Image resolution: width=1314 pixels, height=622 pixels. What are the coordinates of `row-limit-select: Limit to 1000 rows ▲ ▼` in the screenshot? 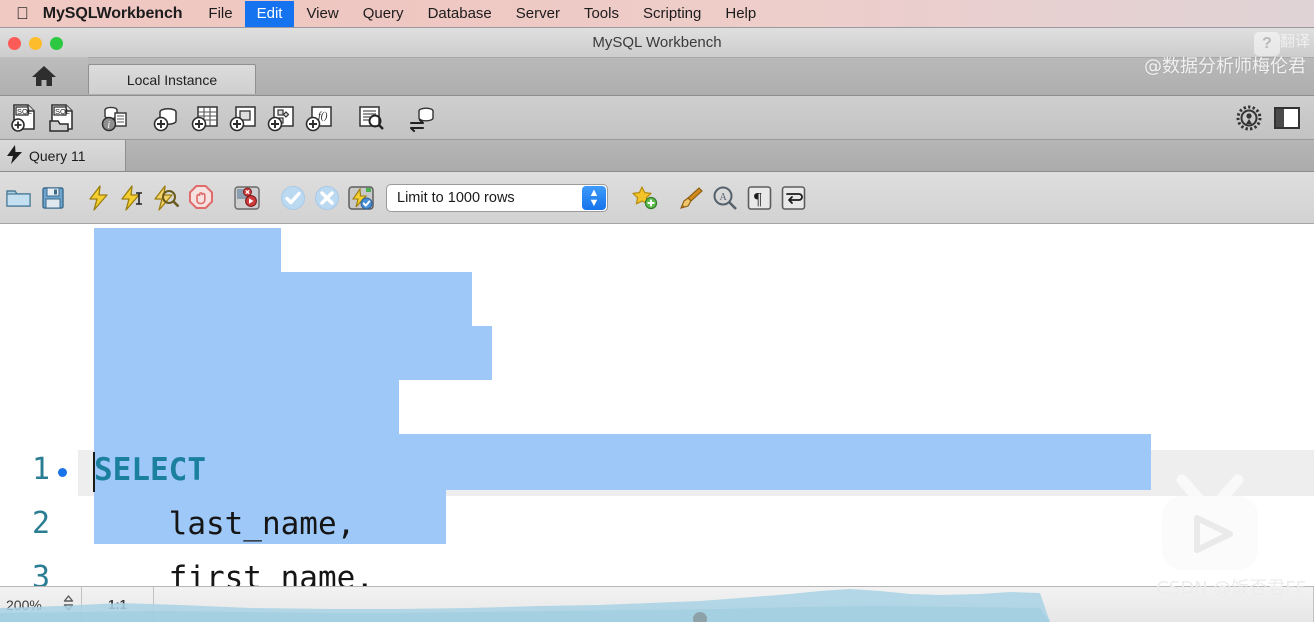 It's located at (497, 197).